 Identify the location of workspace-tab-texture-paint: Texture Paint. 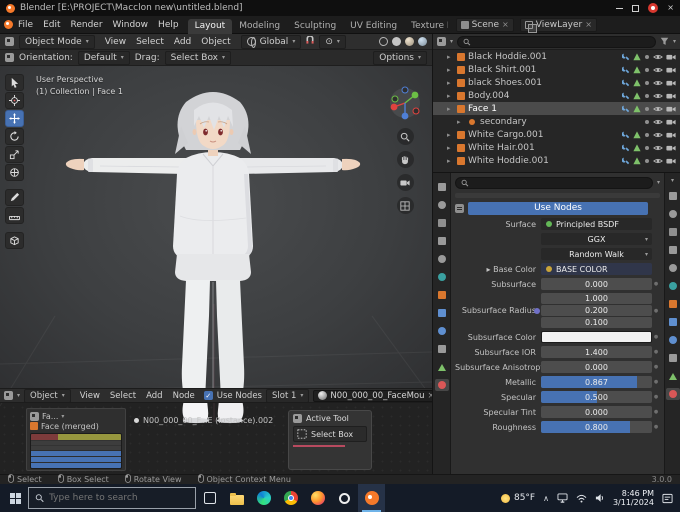
(425, 26).